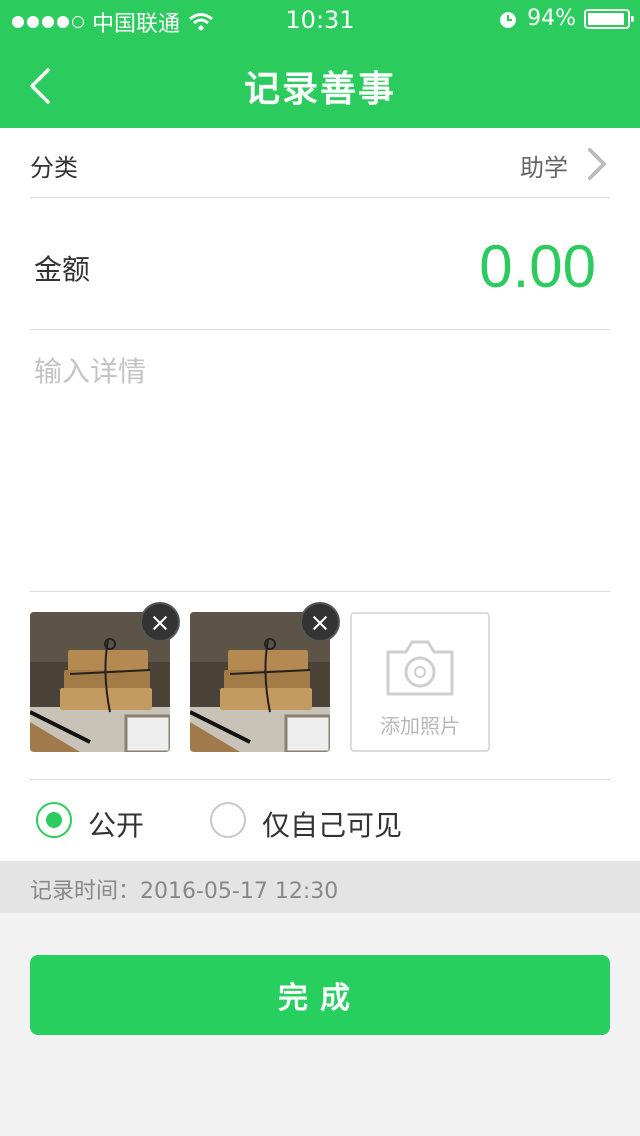 The width and height of the screenshot is (640, 1136). Describe the element at coordinates (116, 824) in the screenshot. I see `public-label: 公开` at that location.